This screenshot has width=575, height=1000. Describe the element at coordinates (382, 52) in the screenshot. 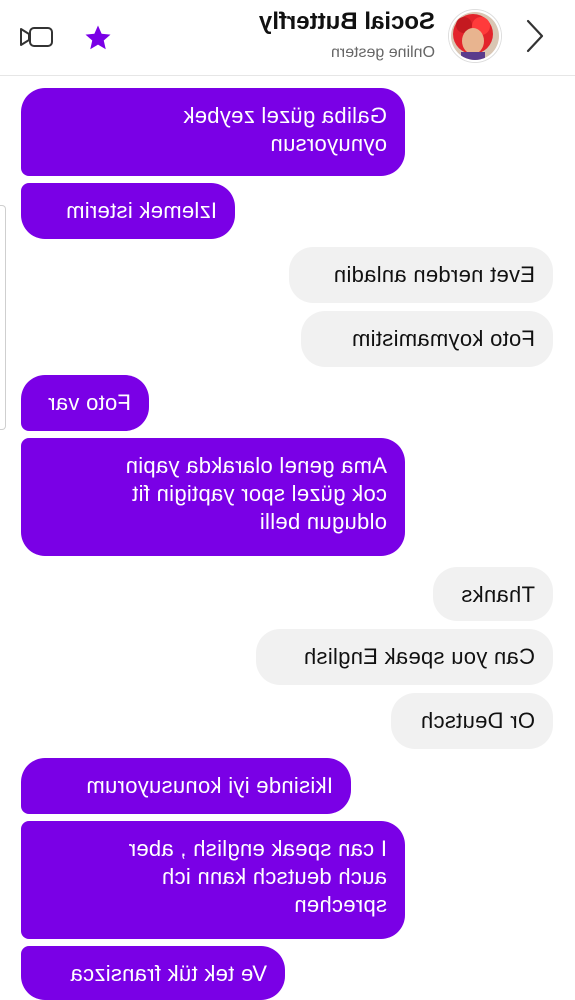

I see `presence-status: Online gestern` at that location.